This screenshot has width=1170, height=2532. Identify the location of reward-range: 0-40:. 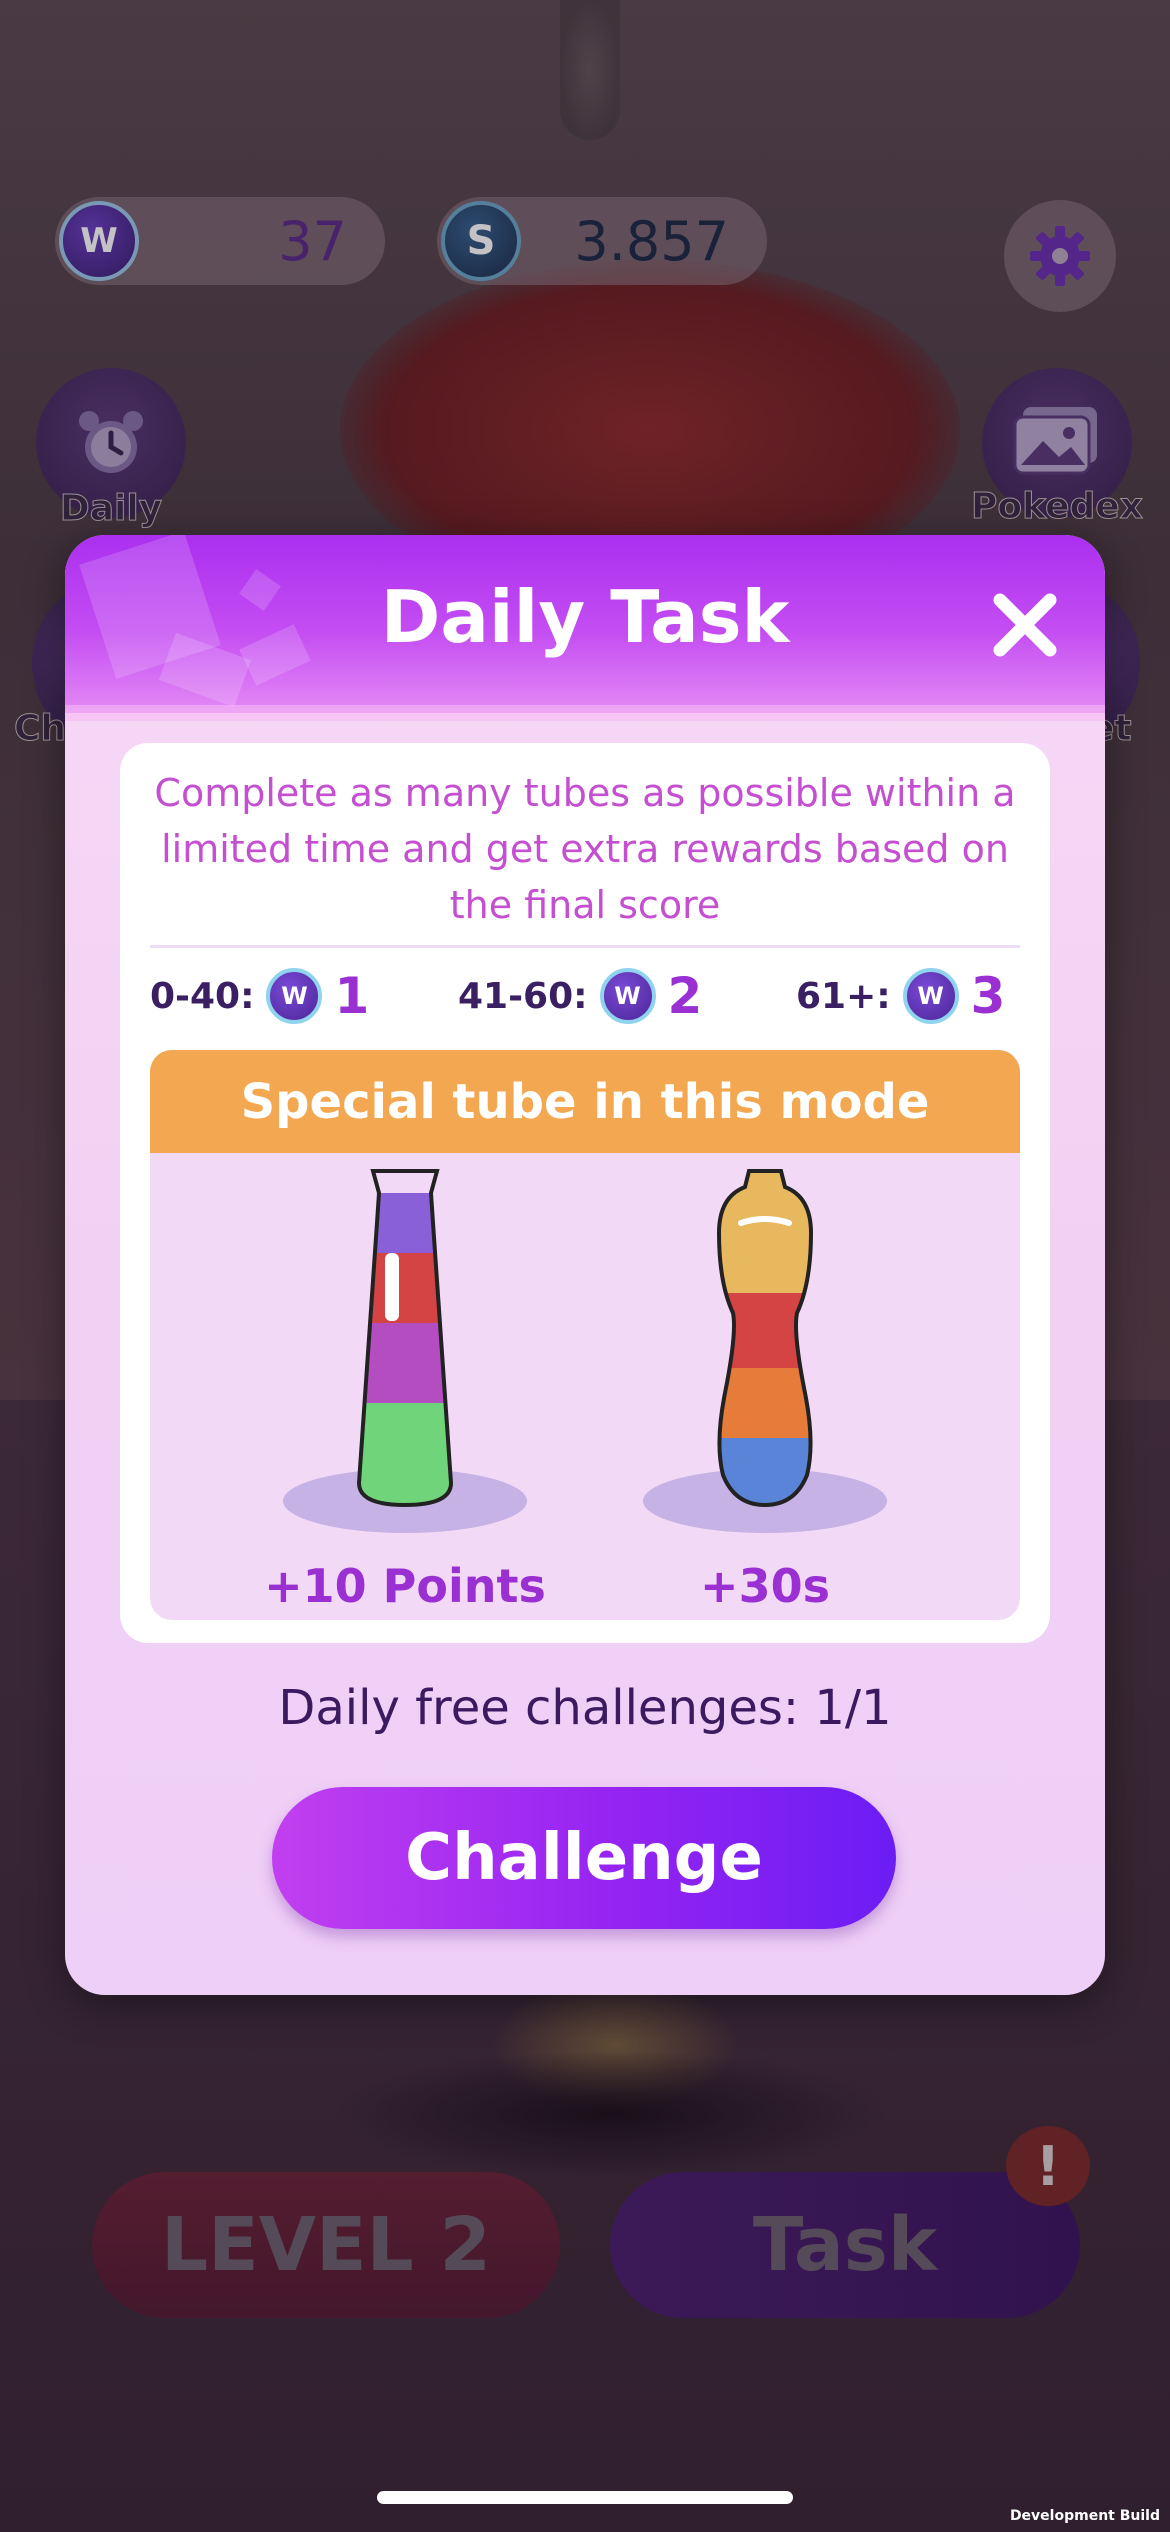
(202, 996).